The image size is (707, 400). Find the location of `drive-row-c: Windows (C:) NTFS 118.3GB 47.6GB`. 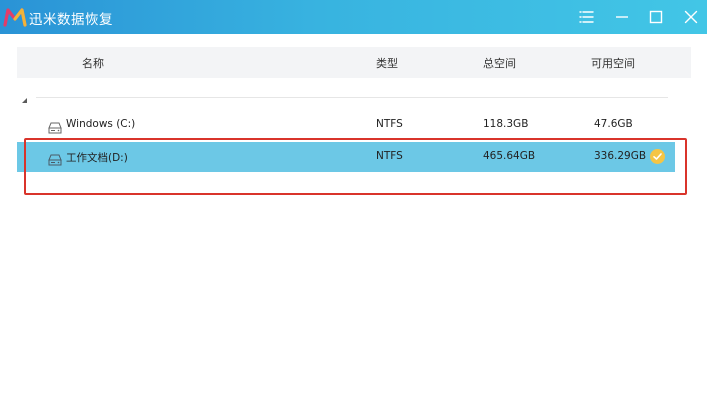

drive-row-c: Windows (C:) NTFS 118.3GB 47.6GB is located at coordinates (346, 125).